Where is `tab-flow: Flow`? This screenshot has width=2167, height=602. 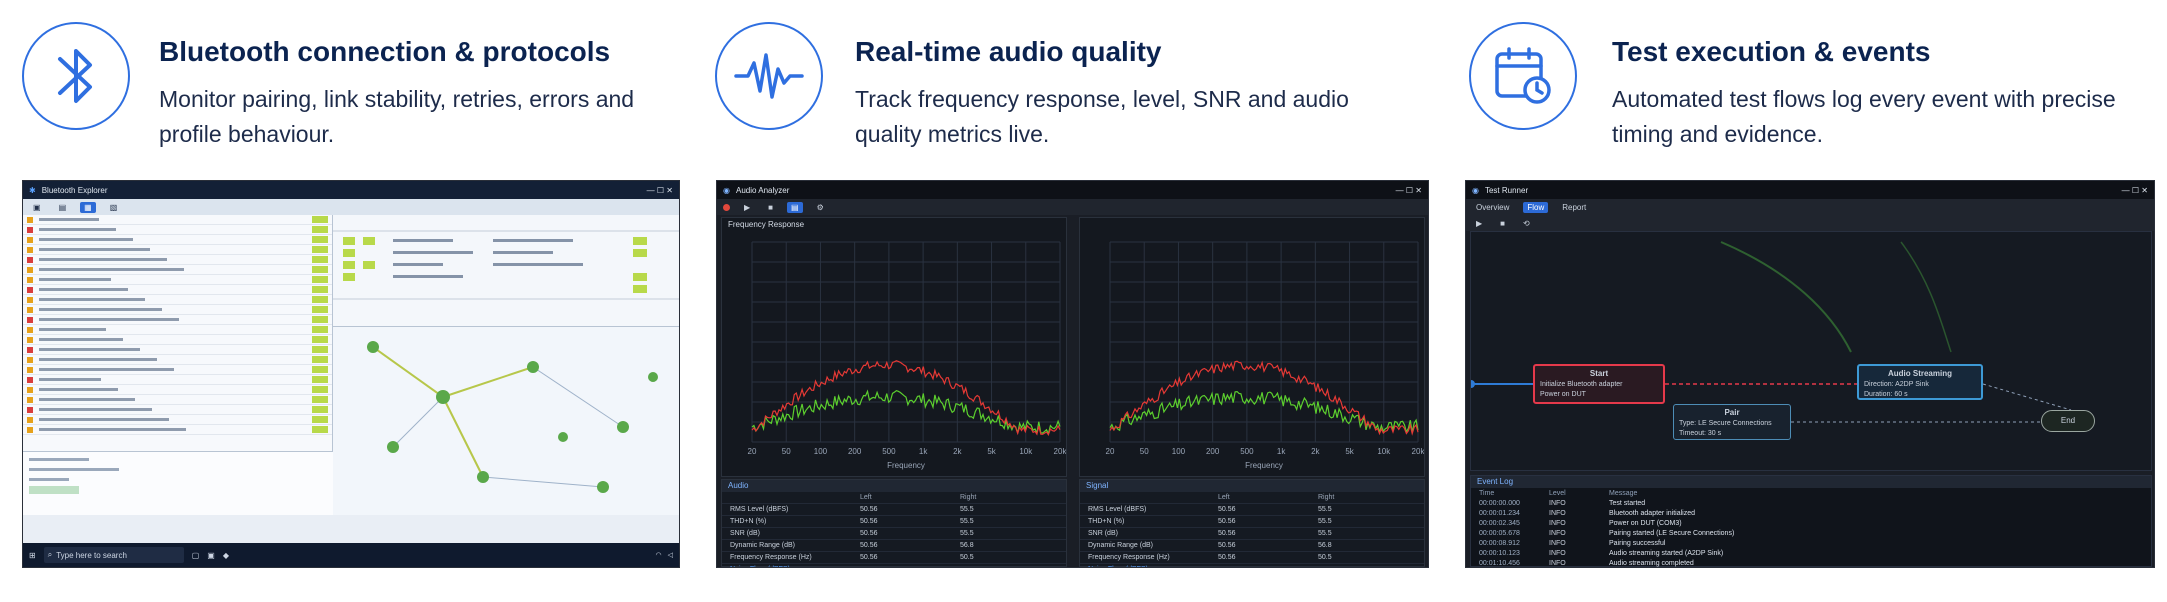 tab-flow: Flow is located at coordinates (1536, 207).